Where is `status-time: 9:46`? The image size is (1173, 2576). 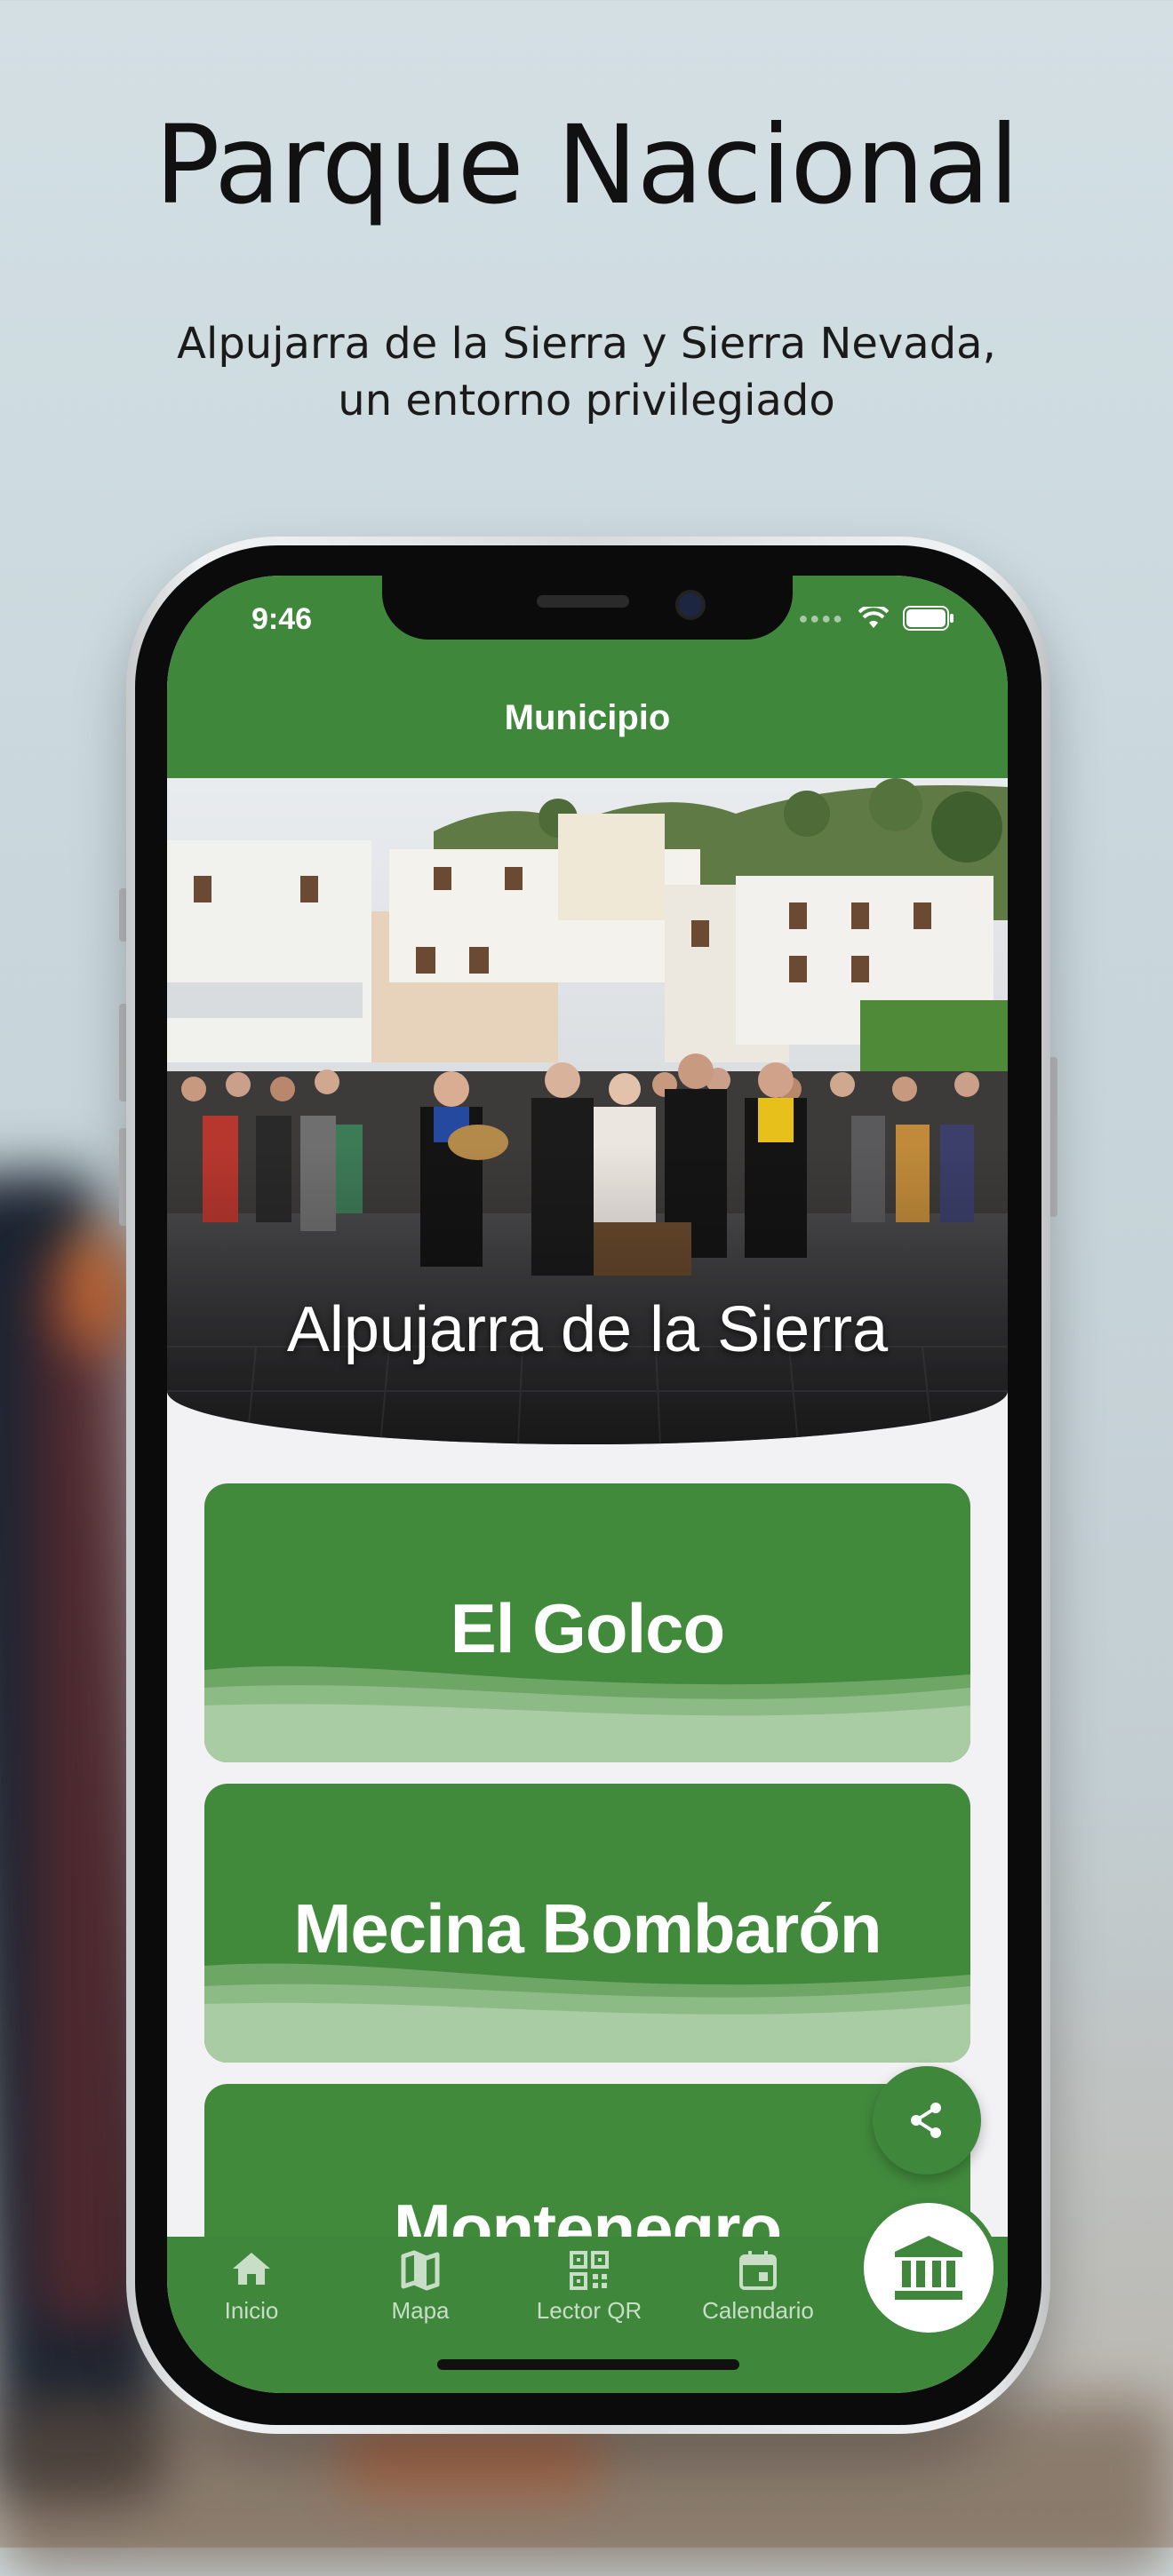 status-time: 9:46 is located at coordinates (282, 619).